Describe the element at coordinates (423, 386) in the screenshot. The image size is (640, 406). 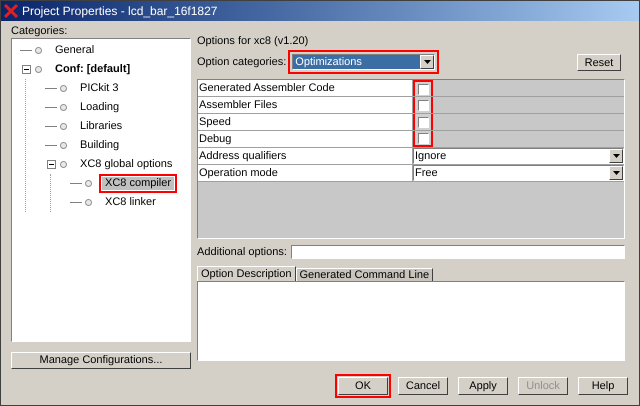
I see `dialog-button: Cancel` at that location.